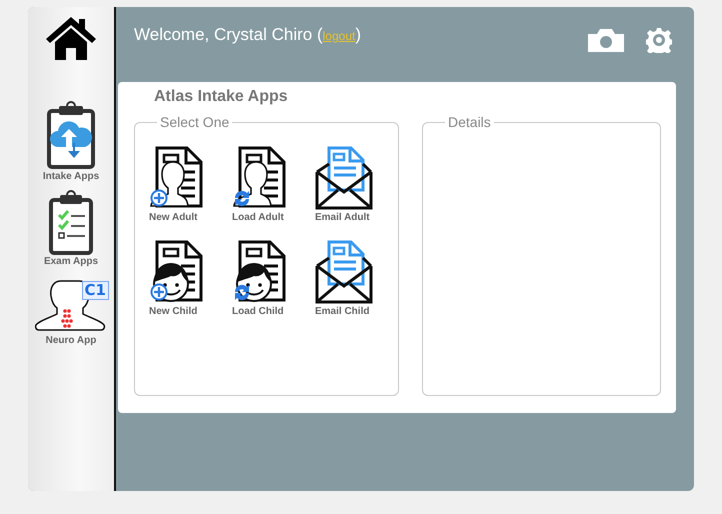 Image resolution: width=722 pixels, height=514 pixels. I want to click on home-icon, so click(71, 38).